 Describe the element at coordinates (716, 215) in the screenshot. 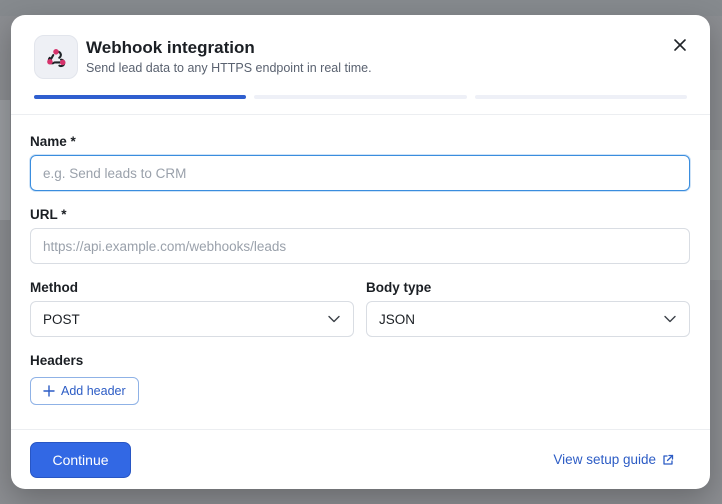

I see `backdrop-right-edge` at that location.